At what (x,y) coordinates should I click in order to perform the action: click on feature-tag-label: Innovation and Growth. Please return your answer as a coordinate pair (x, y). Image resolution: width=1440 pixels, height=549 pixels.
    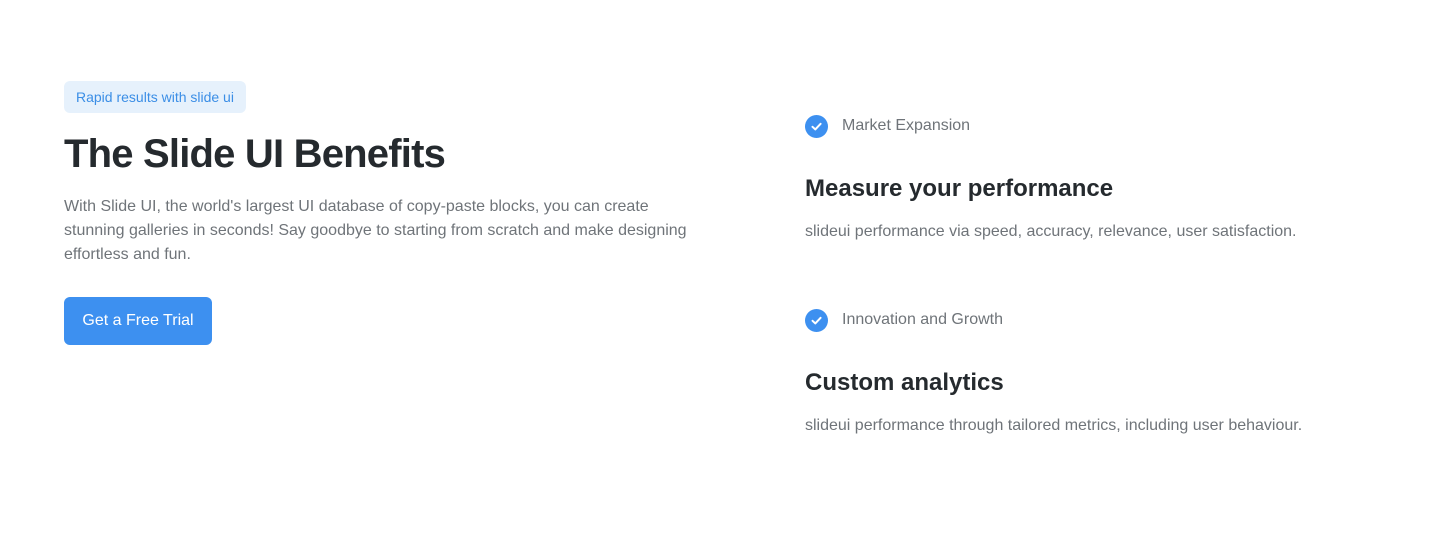
    Looking at the image, I should click on (922, 319).